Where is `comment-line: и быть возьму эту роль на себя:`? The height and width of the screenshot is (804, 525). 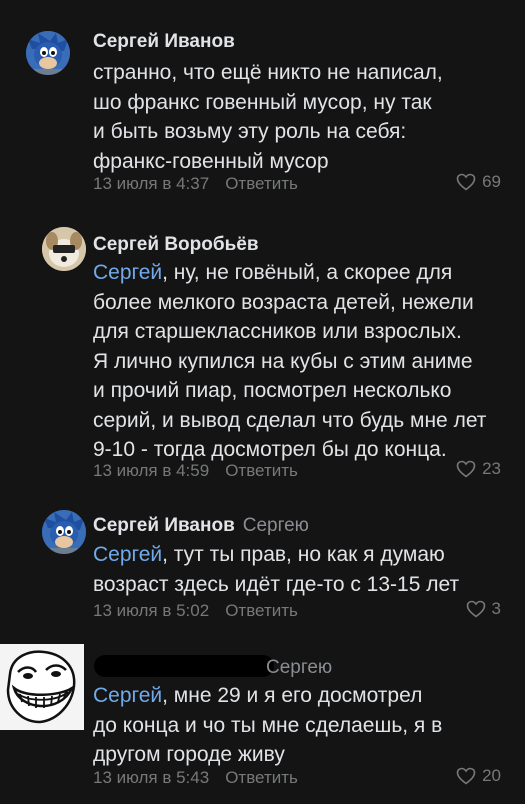 comment-line: и быть возьму эту роль на себя: is located at coordinates (250, 131).